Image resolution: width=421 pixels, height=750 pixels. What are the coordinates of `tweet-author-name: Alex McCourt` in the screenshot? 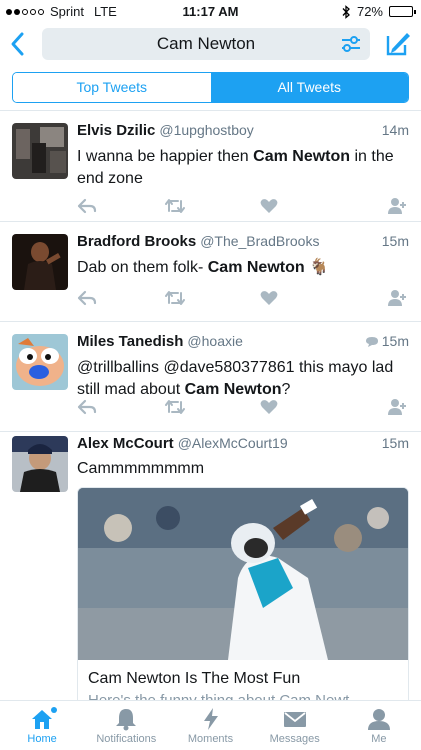 It's located at (125, 443).